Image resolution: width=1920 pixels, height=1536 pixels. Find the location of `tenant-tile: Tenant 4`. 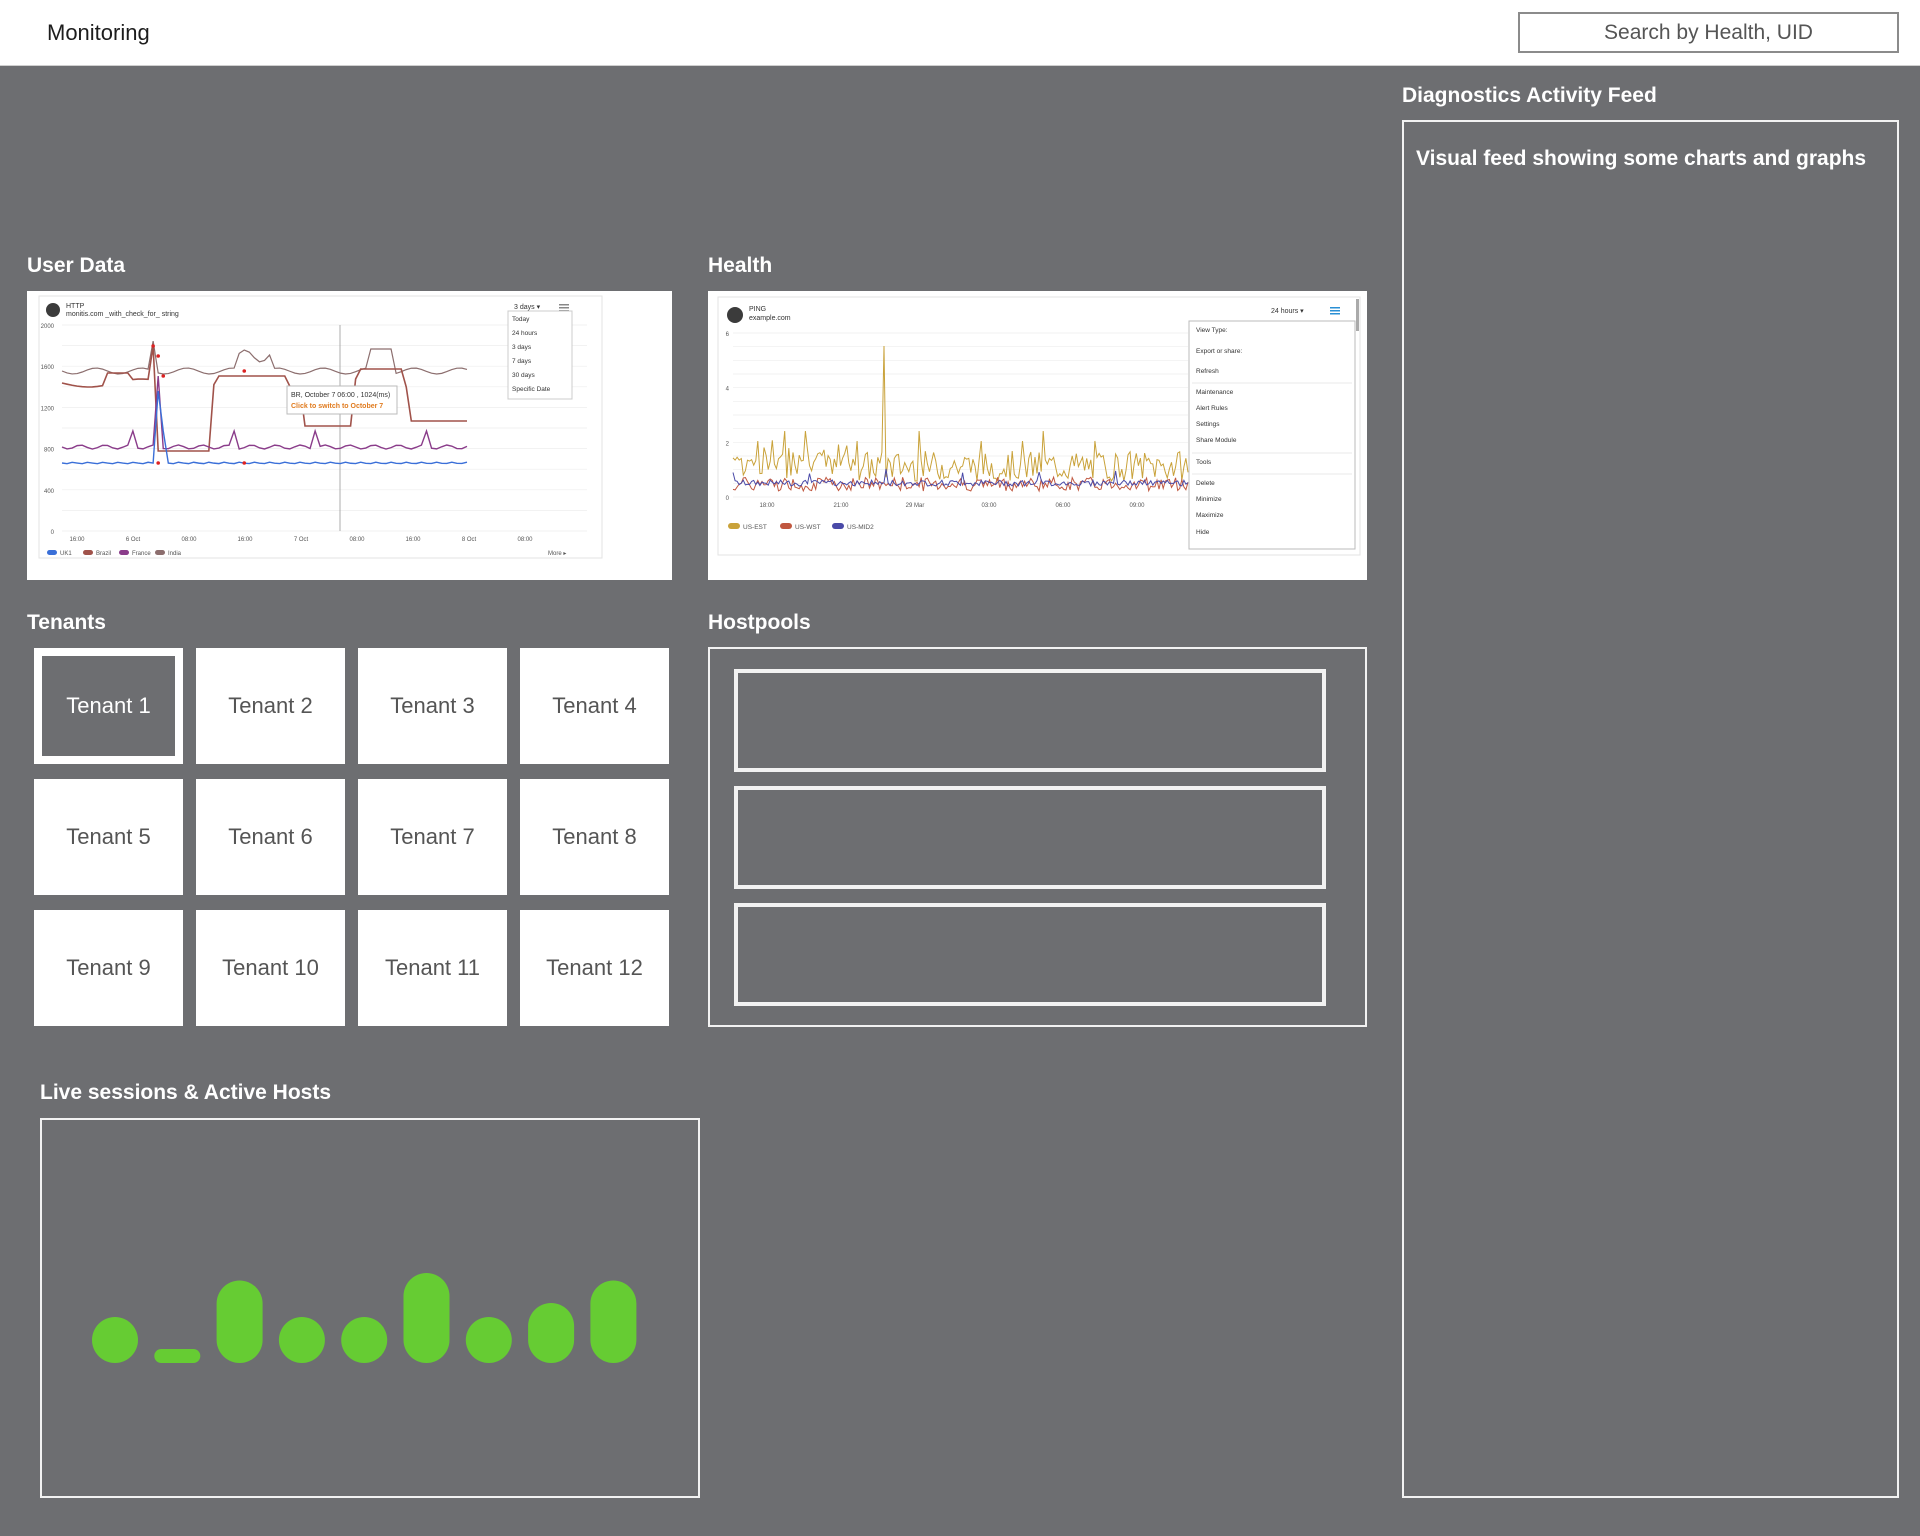

tenant-tile: Tenant 4 is located at coordinates (594, 706).